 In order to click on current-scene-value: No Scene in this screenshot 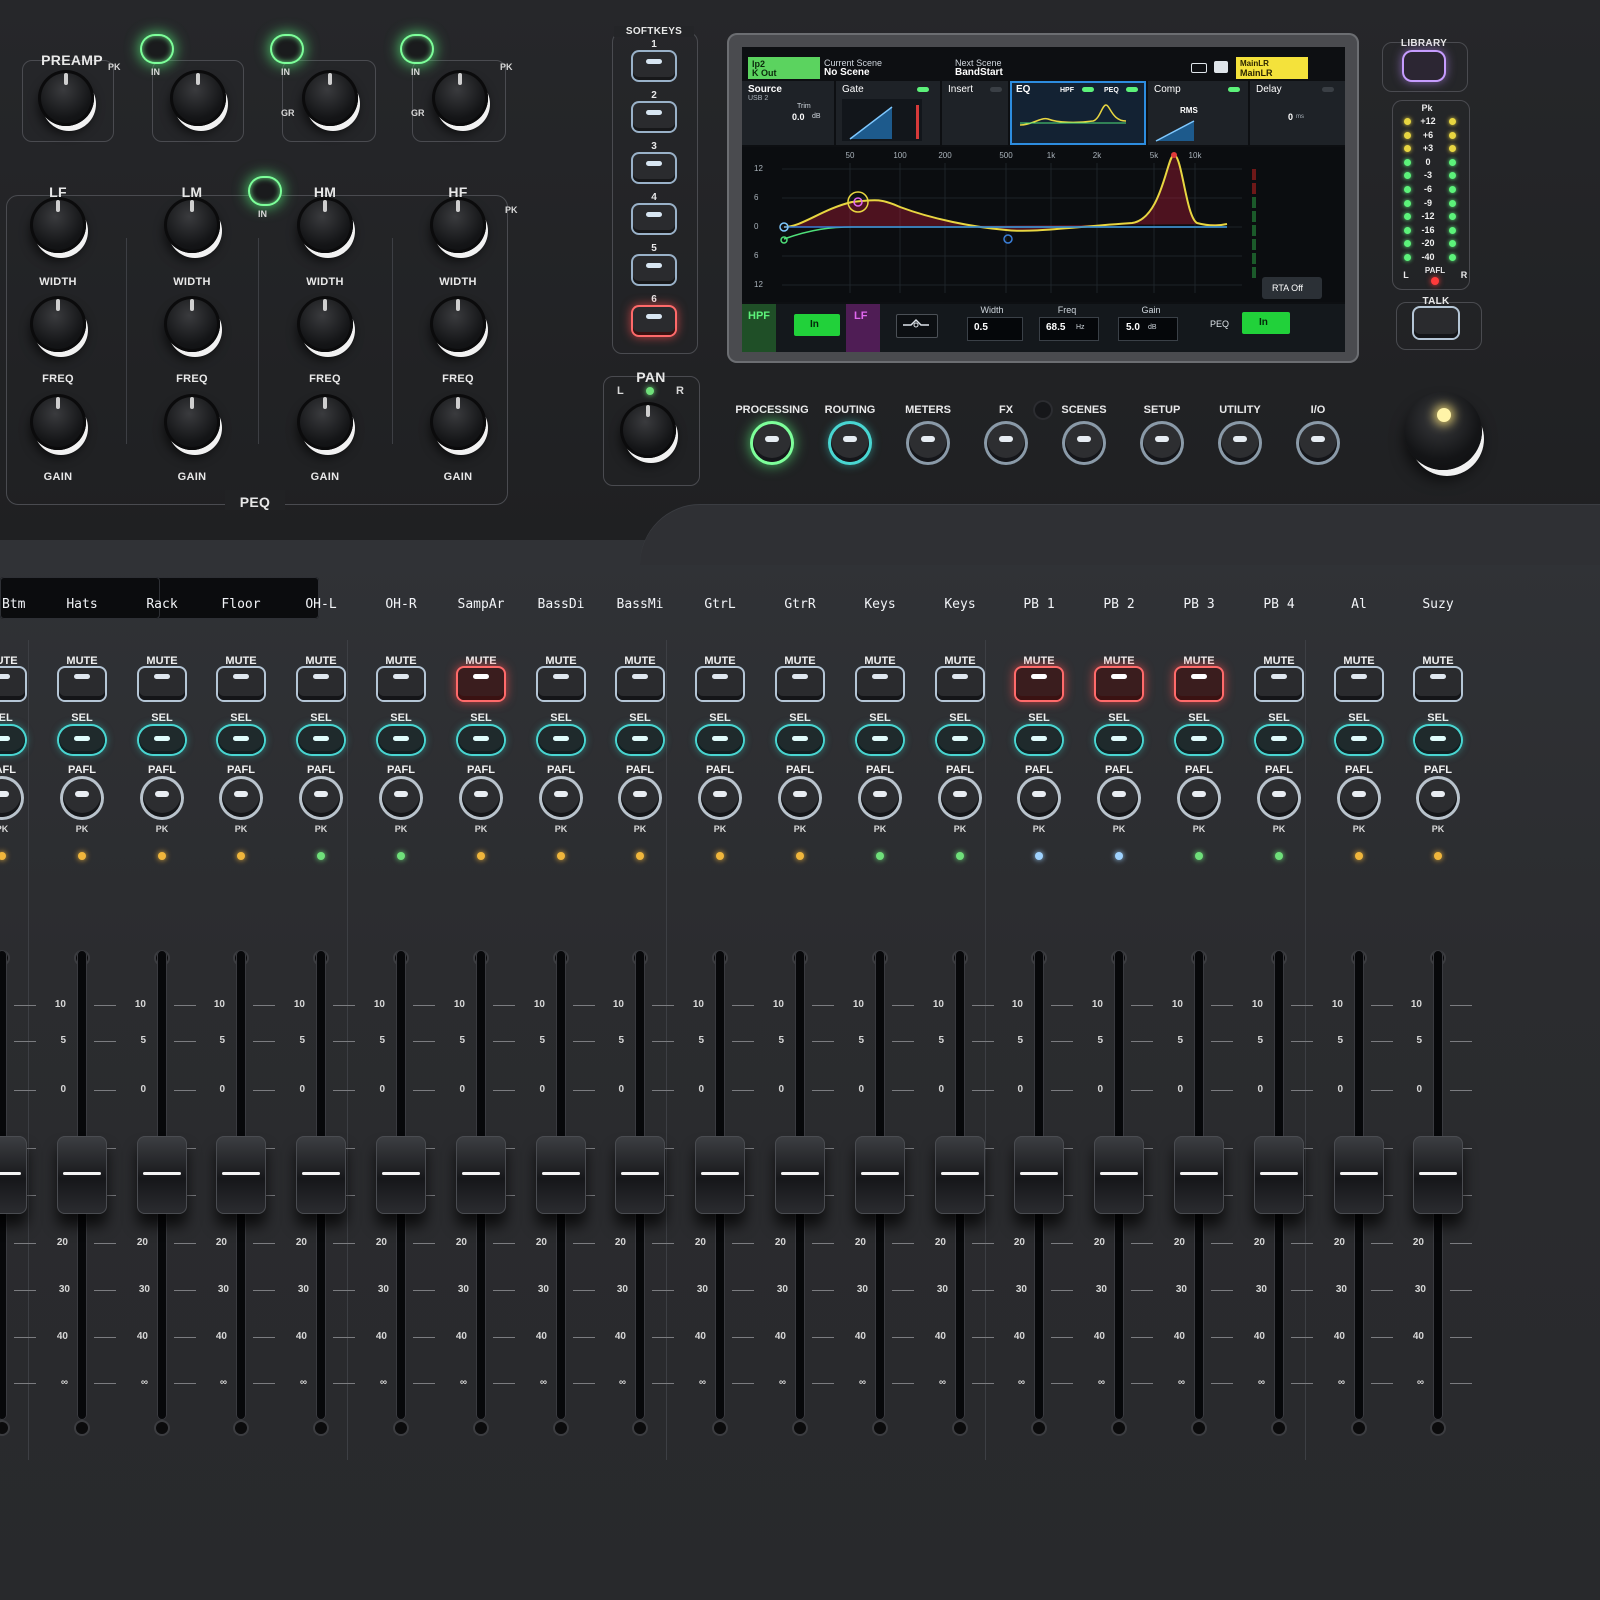, I will do `click(847, 72)`.